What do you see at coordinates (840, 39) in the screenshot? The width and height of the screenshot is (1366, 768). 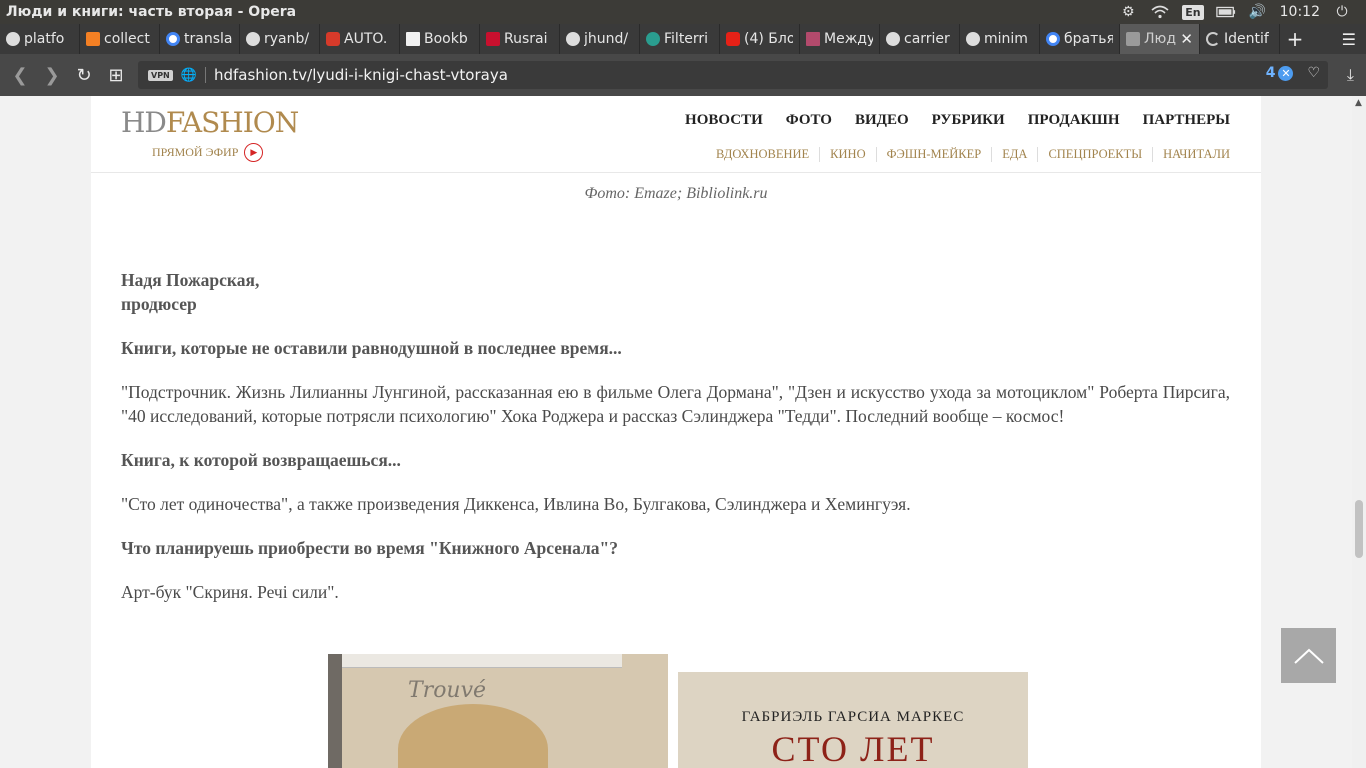 I see `tab: Между` at bounding box center [840, 39].